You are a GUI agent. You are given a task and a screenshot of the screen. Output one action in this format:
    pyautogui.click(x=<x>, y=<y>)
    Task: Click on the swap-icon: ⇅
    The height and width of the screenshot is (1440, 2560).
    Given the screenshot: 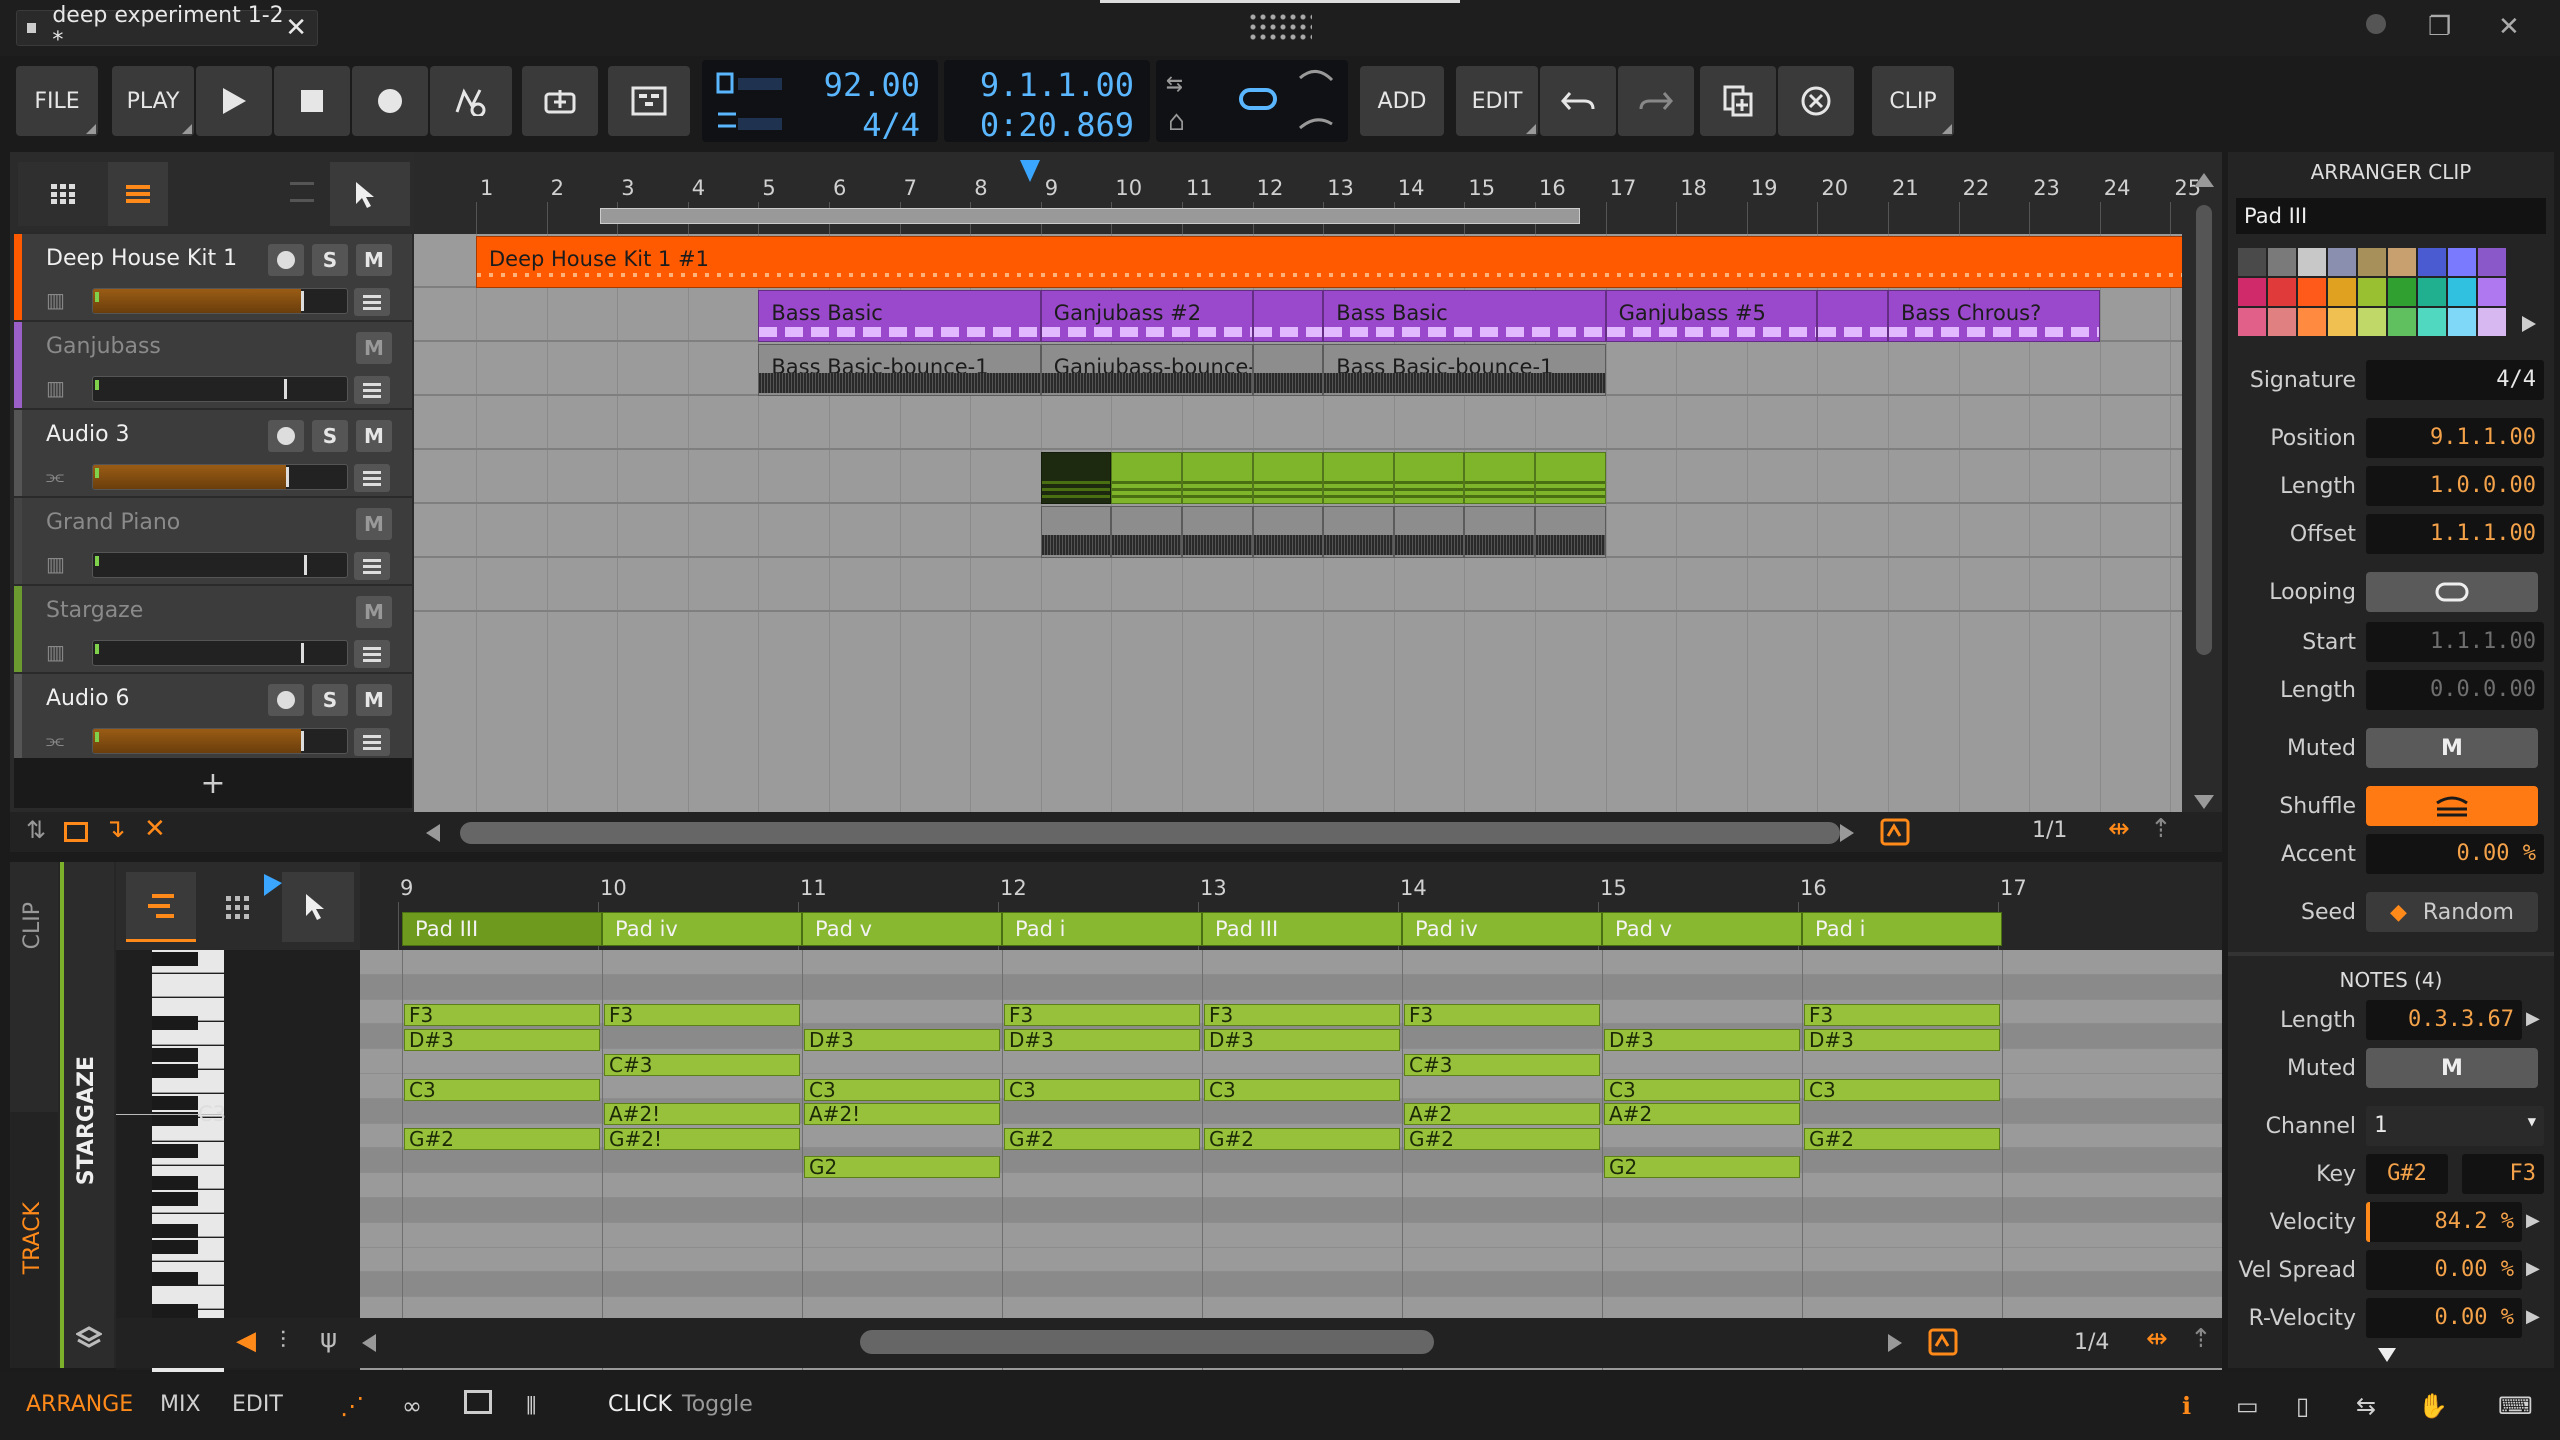 What is the action you would take?
    pyautogui.click(x=36, y=830)
    